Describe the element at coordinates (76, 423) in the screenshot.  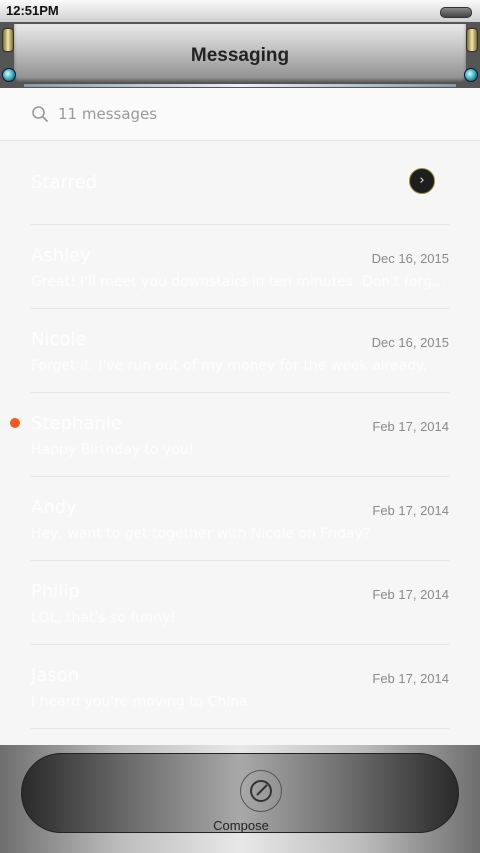
I see `contact-name: Stephanie` at that location.